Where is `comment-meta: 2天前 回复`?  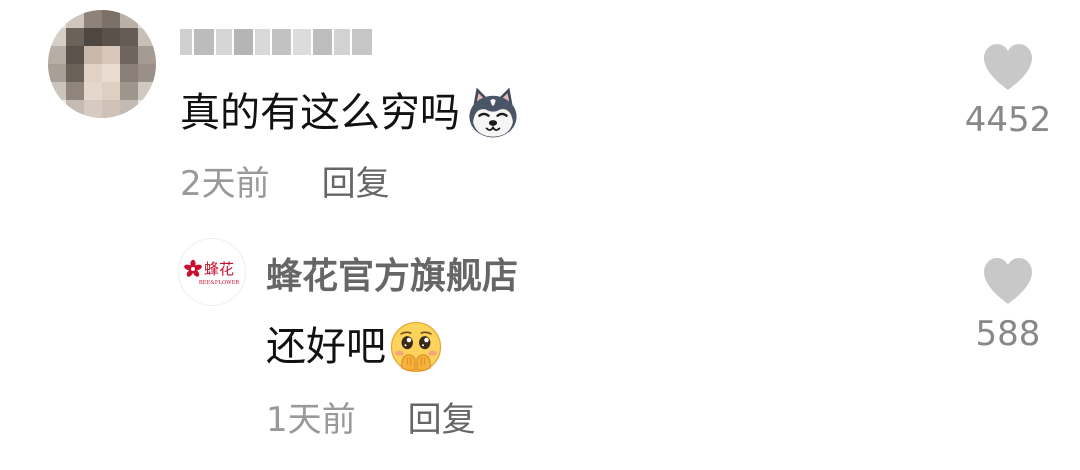 comment-meta: 2天前 回复 is located at coordinates (285, 184).